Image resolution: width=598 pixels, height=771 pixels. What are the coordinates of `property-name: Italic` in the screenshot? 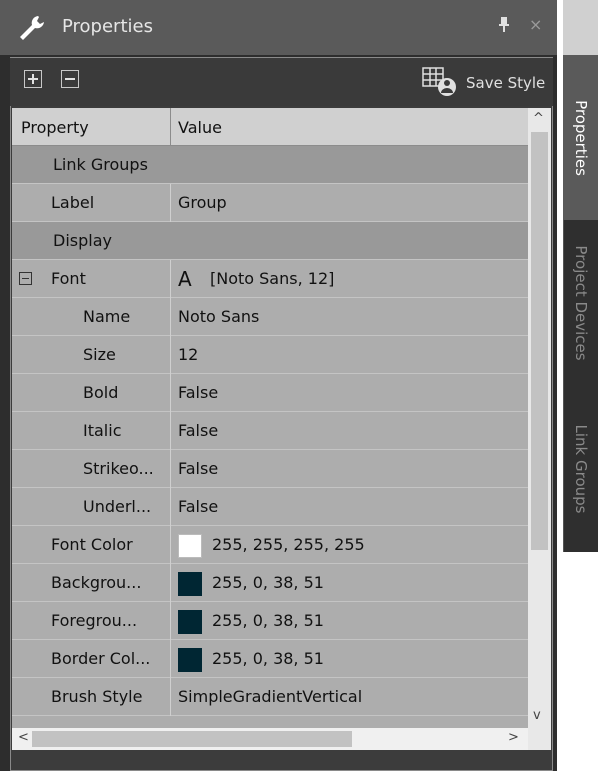 It's located at (102, 430).